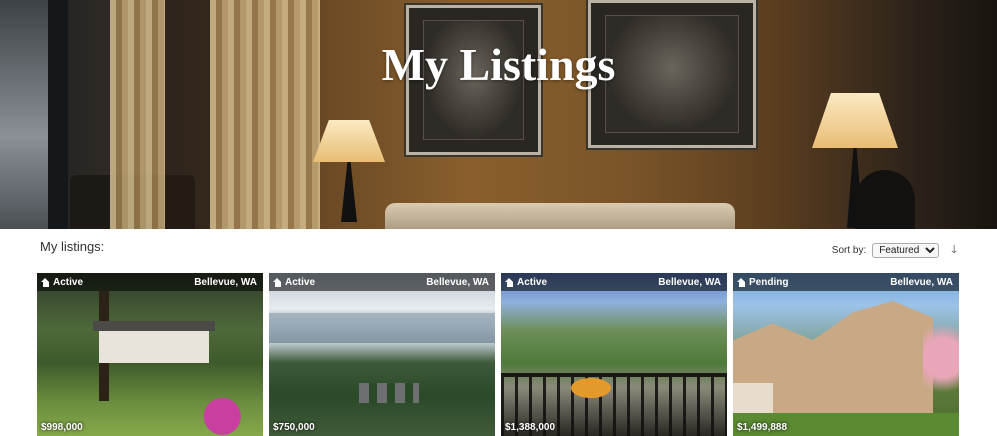 Image resolution: width=997 pixels, height=436 pixels. Describe the element at coordinates (846, 282) in the screenshot. I see `listing-header-bar: Pending Bellevue, WA` at that location.